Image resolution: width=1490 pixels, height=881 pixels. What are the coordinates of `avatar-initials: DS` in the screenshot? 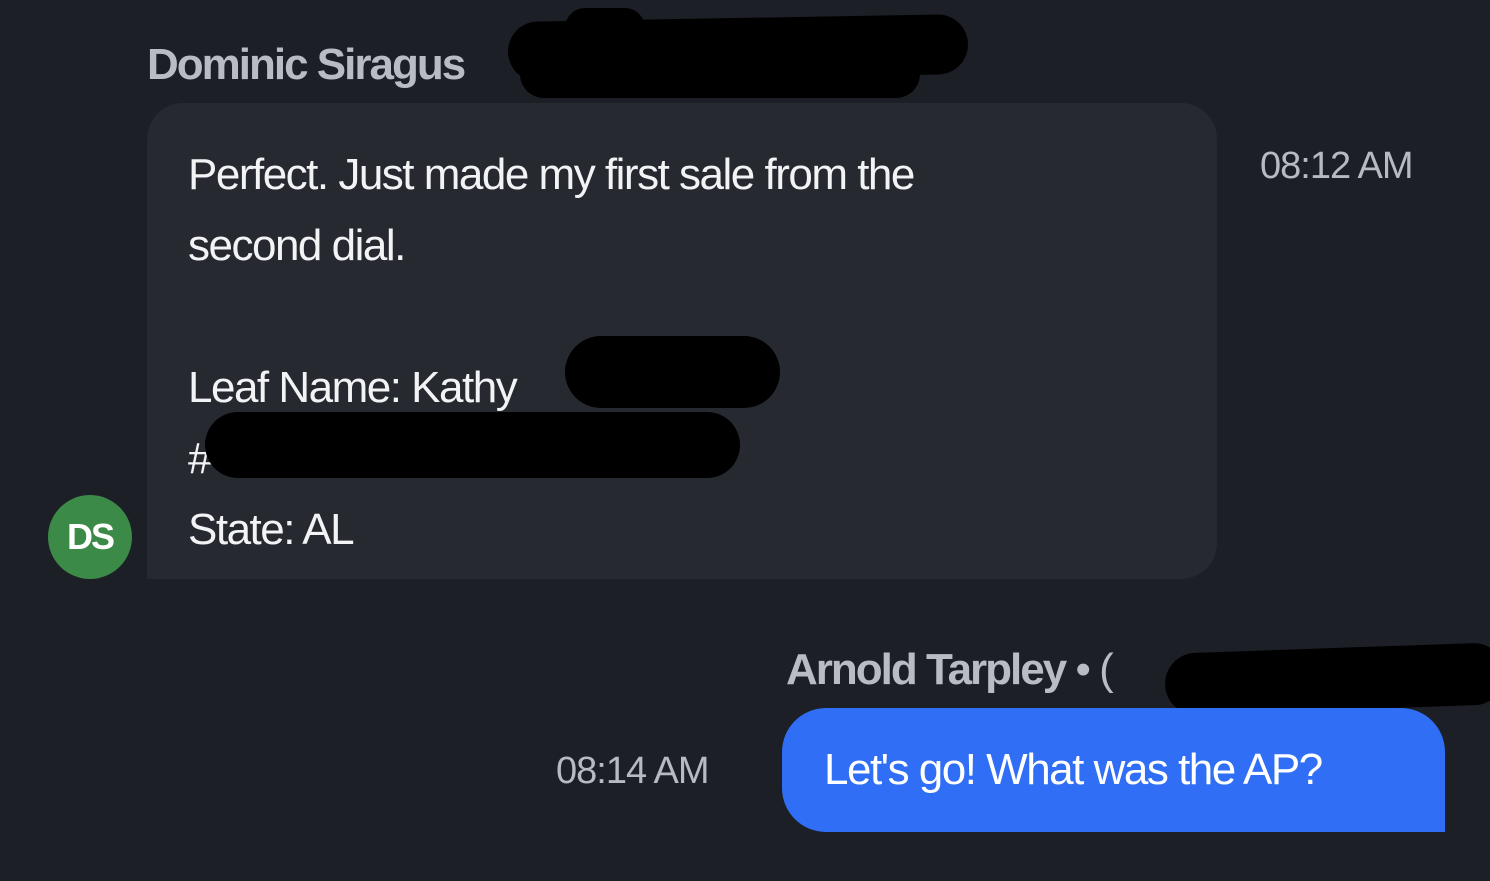 It's located at (90, 536).